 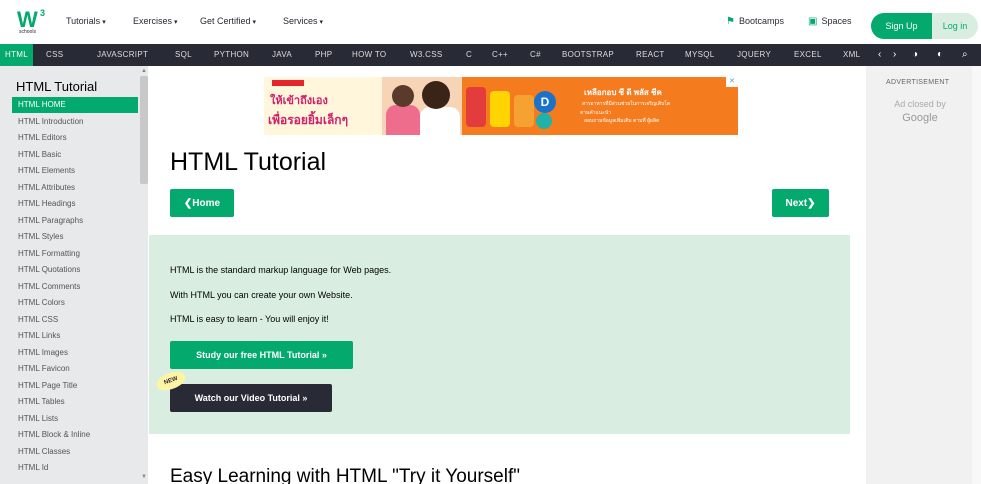 What do you see at coordinates (919, 275) in the screenshot?
I see `right-ad-column` at bounding box center [919, 275].